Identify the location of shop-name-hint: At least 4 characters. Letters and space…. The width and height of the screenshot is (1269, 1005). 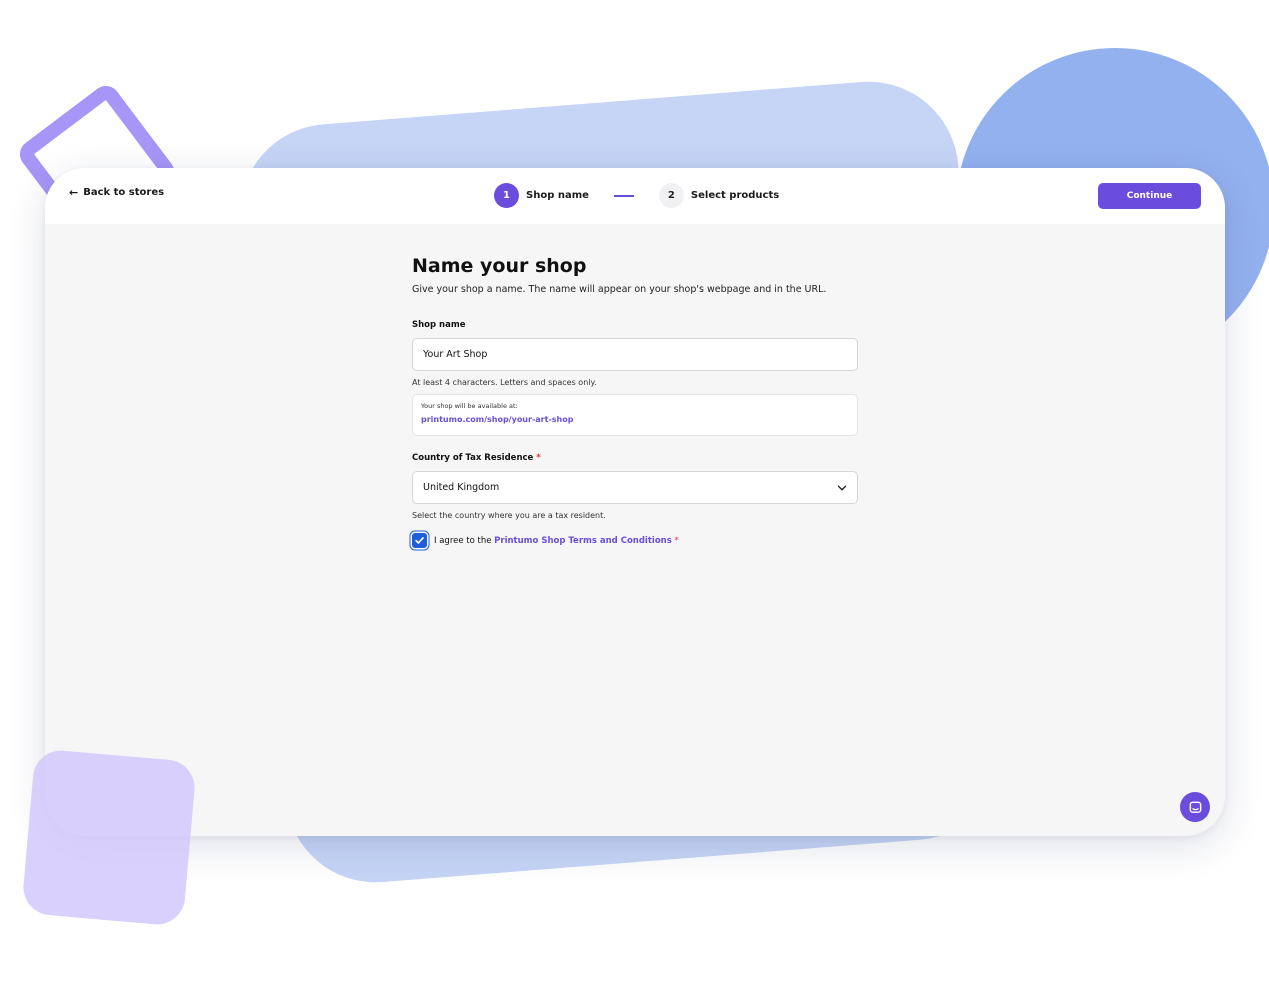
(504, 382).